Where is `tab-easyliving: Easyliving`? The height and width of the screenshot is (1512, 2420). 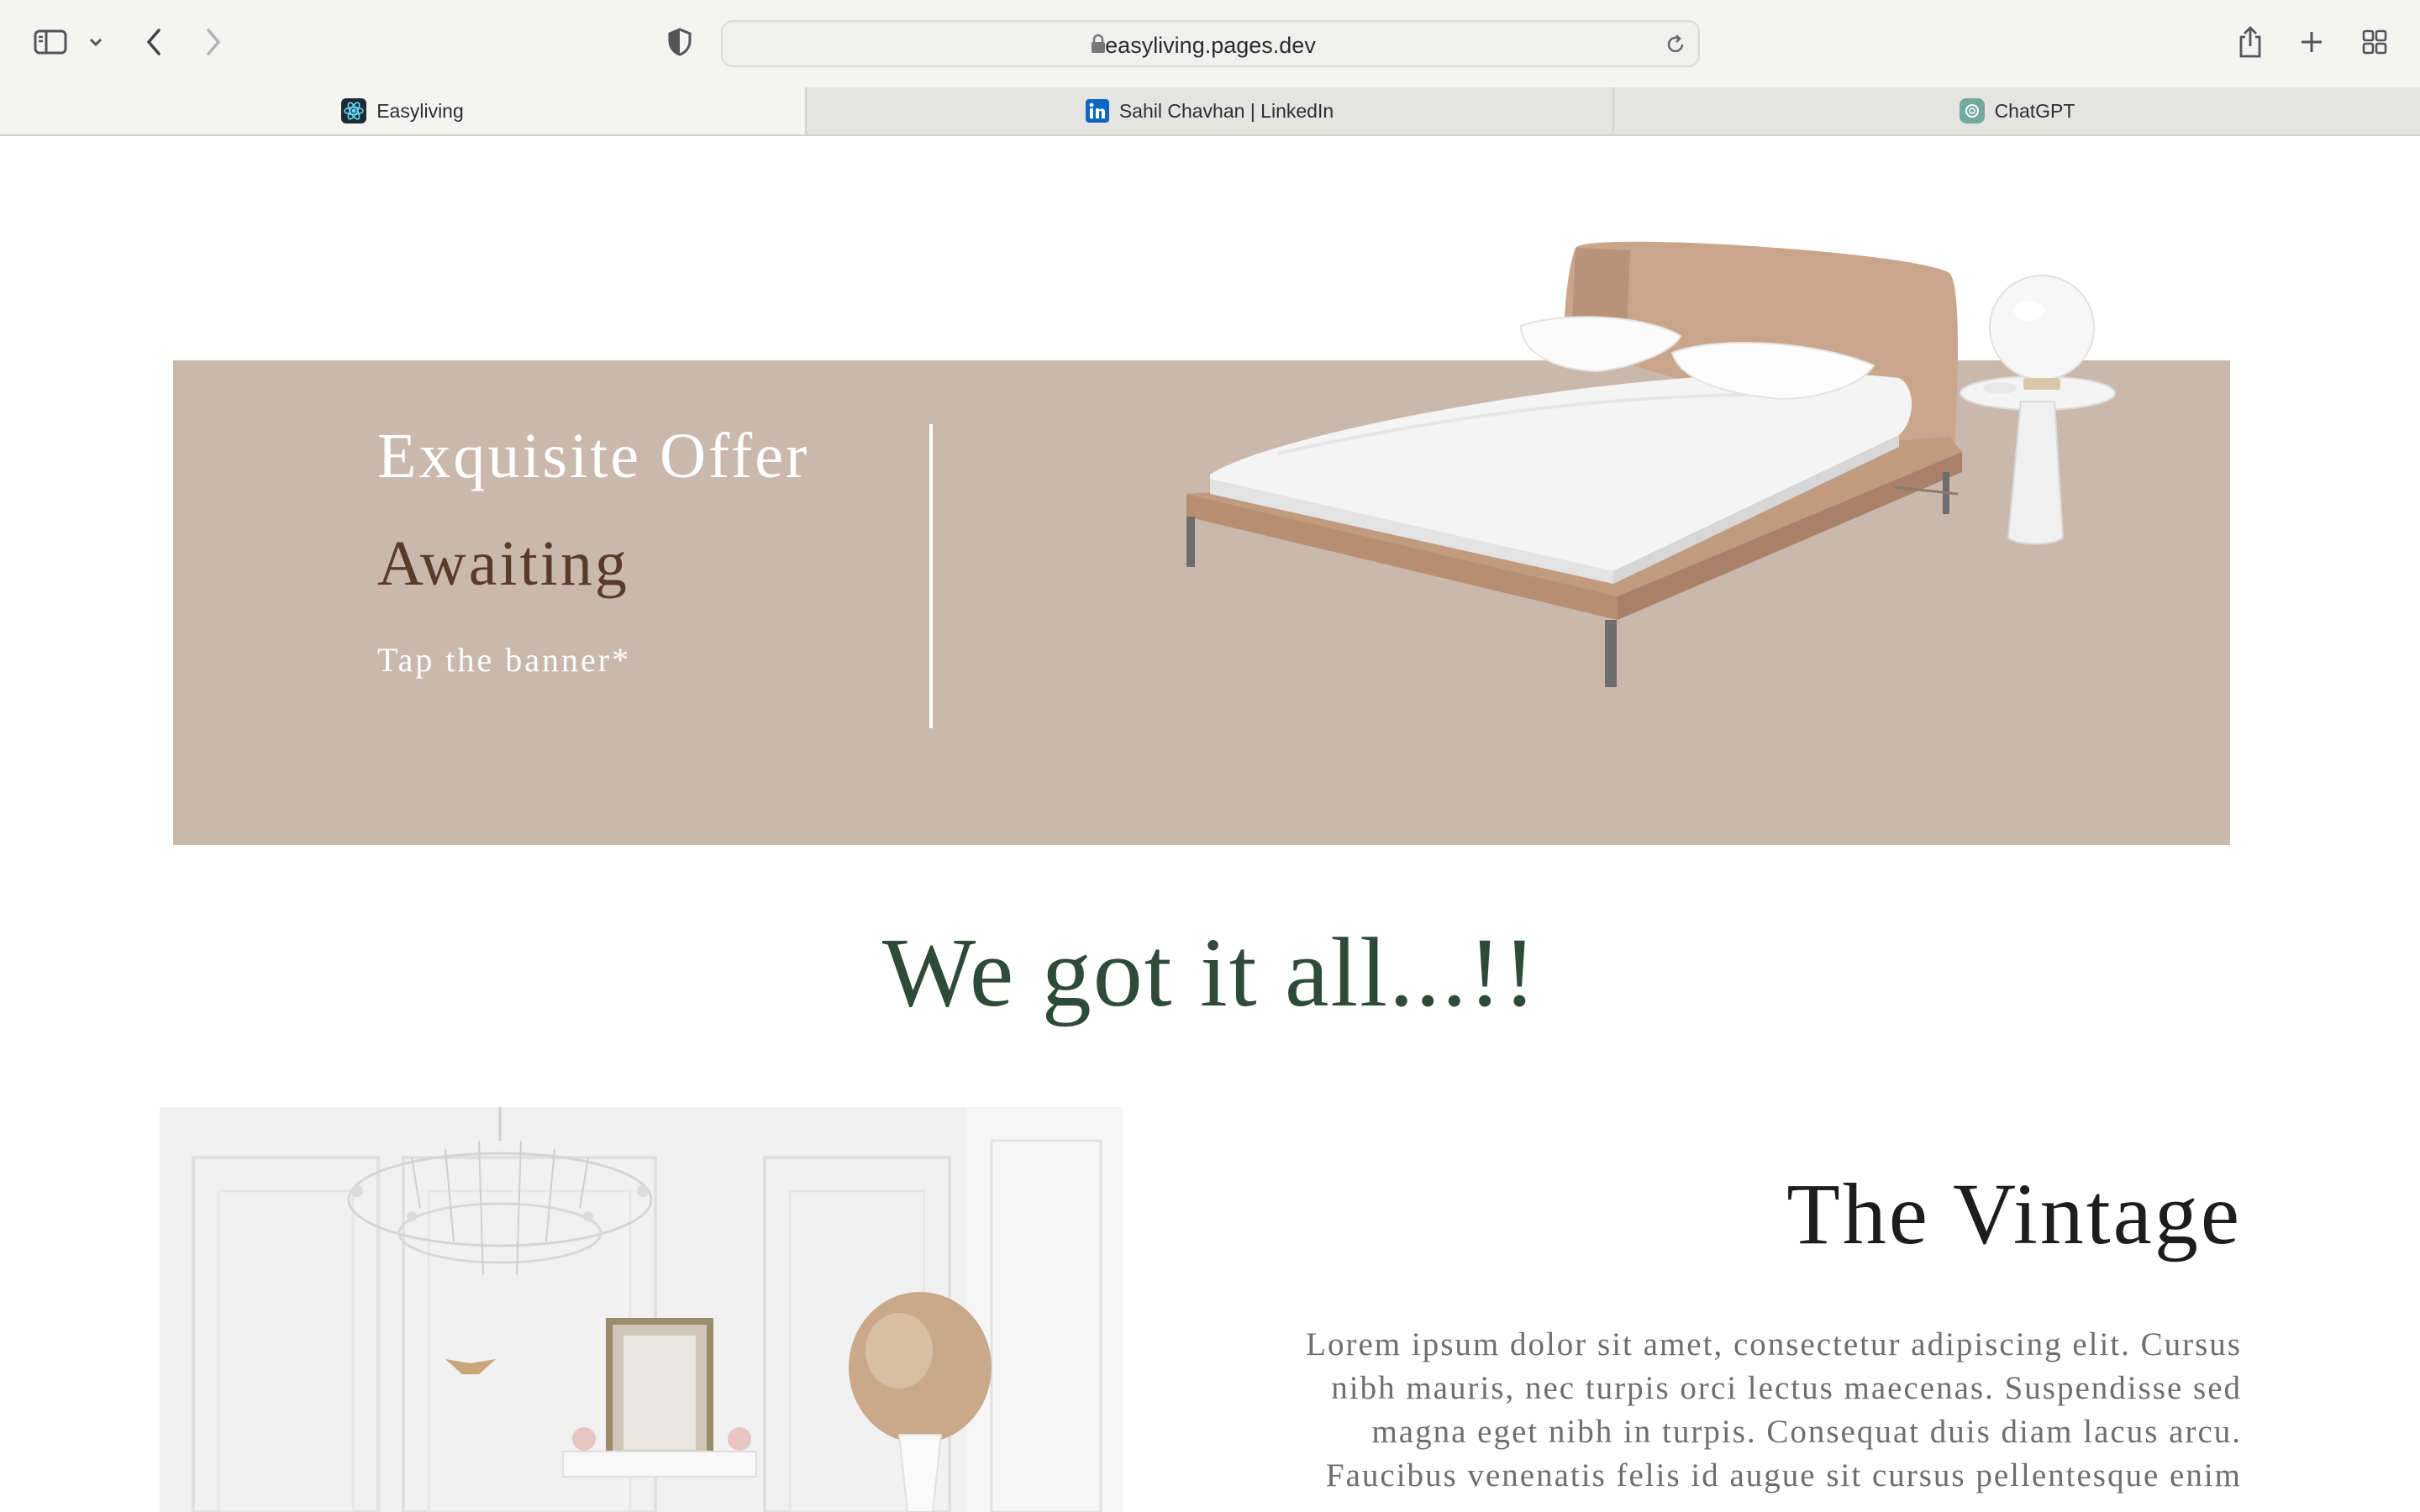
tab-easyliving: Easyliving is located at coordinates (402, 110).